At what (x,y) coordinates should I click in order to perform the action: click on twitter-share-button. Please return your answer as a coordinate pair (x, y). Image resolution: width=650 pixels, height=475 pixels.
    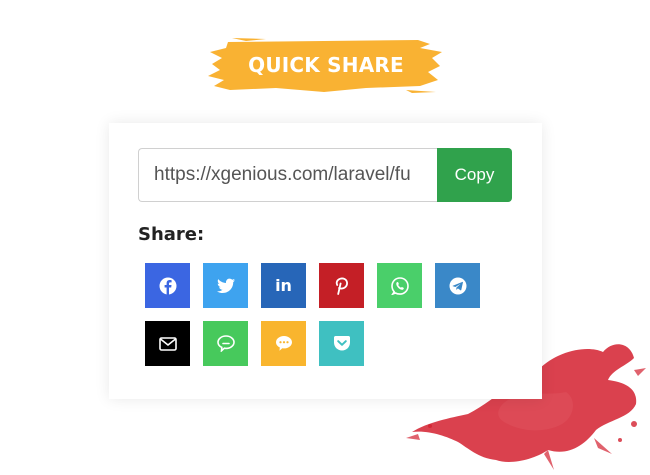
    Looking at the image, I should click on (225, 285).